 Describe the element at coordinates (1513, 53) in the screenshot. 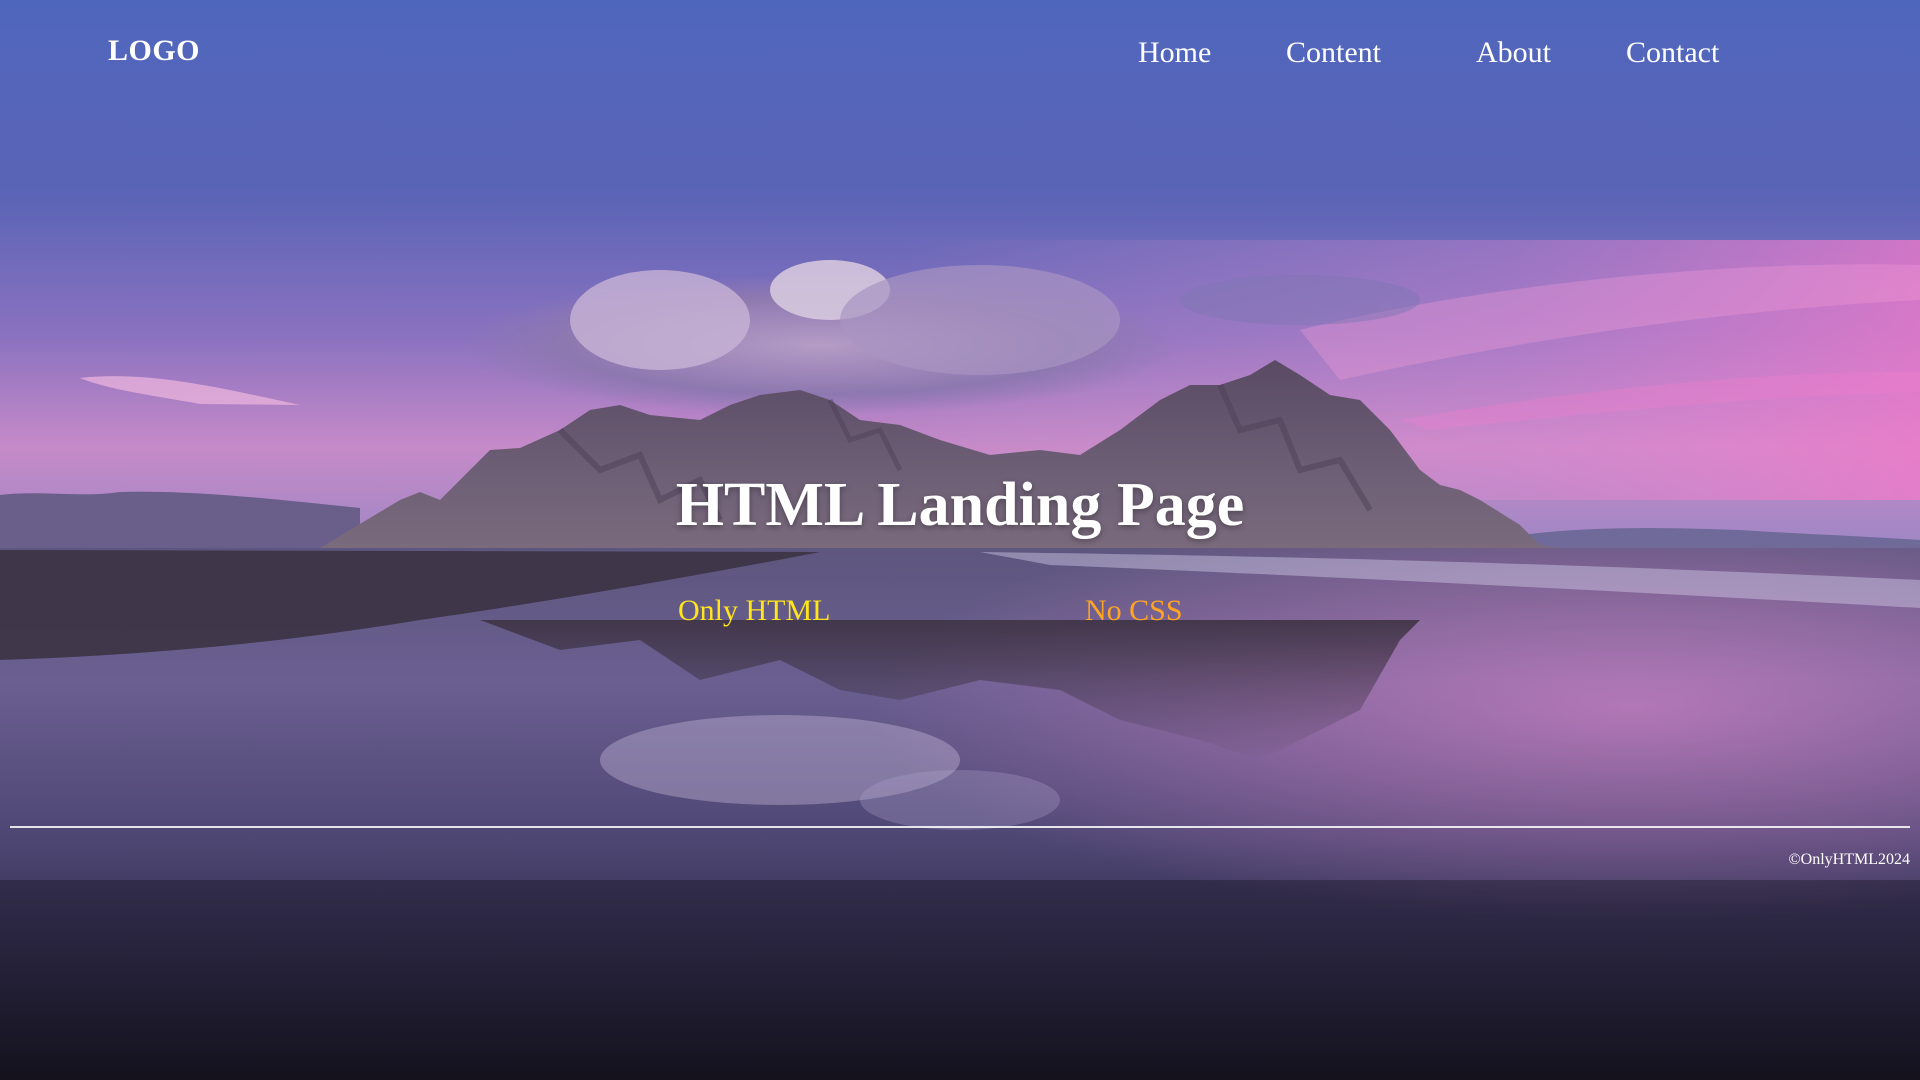

I see `nav-link-about: About` at that location.